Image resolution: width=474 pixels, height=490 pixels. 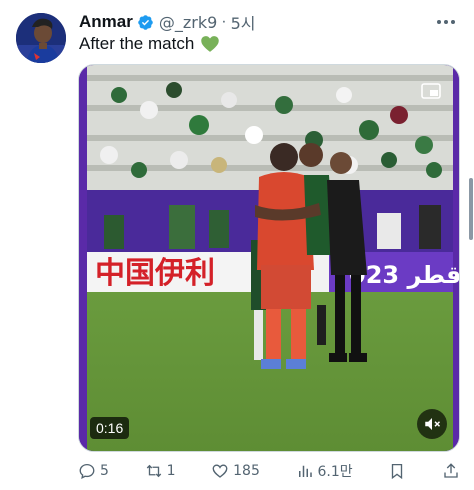 I want to click on green-heart-icon, so click(x=210, y=44).